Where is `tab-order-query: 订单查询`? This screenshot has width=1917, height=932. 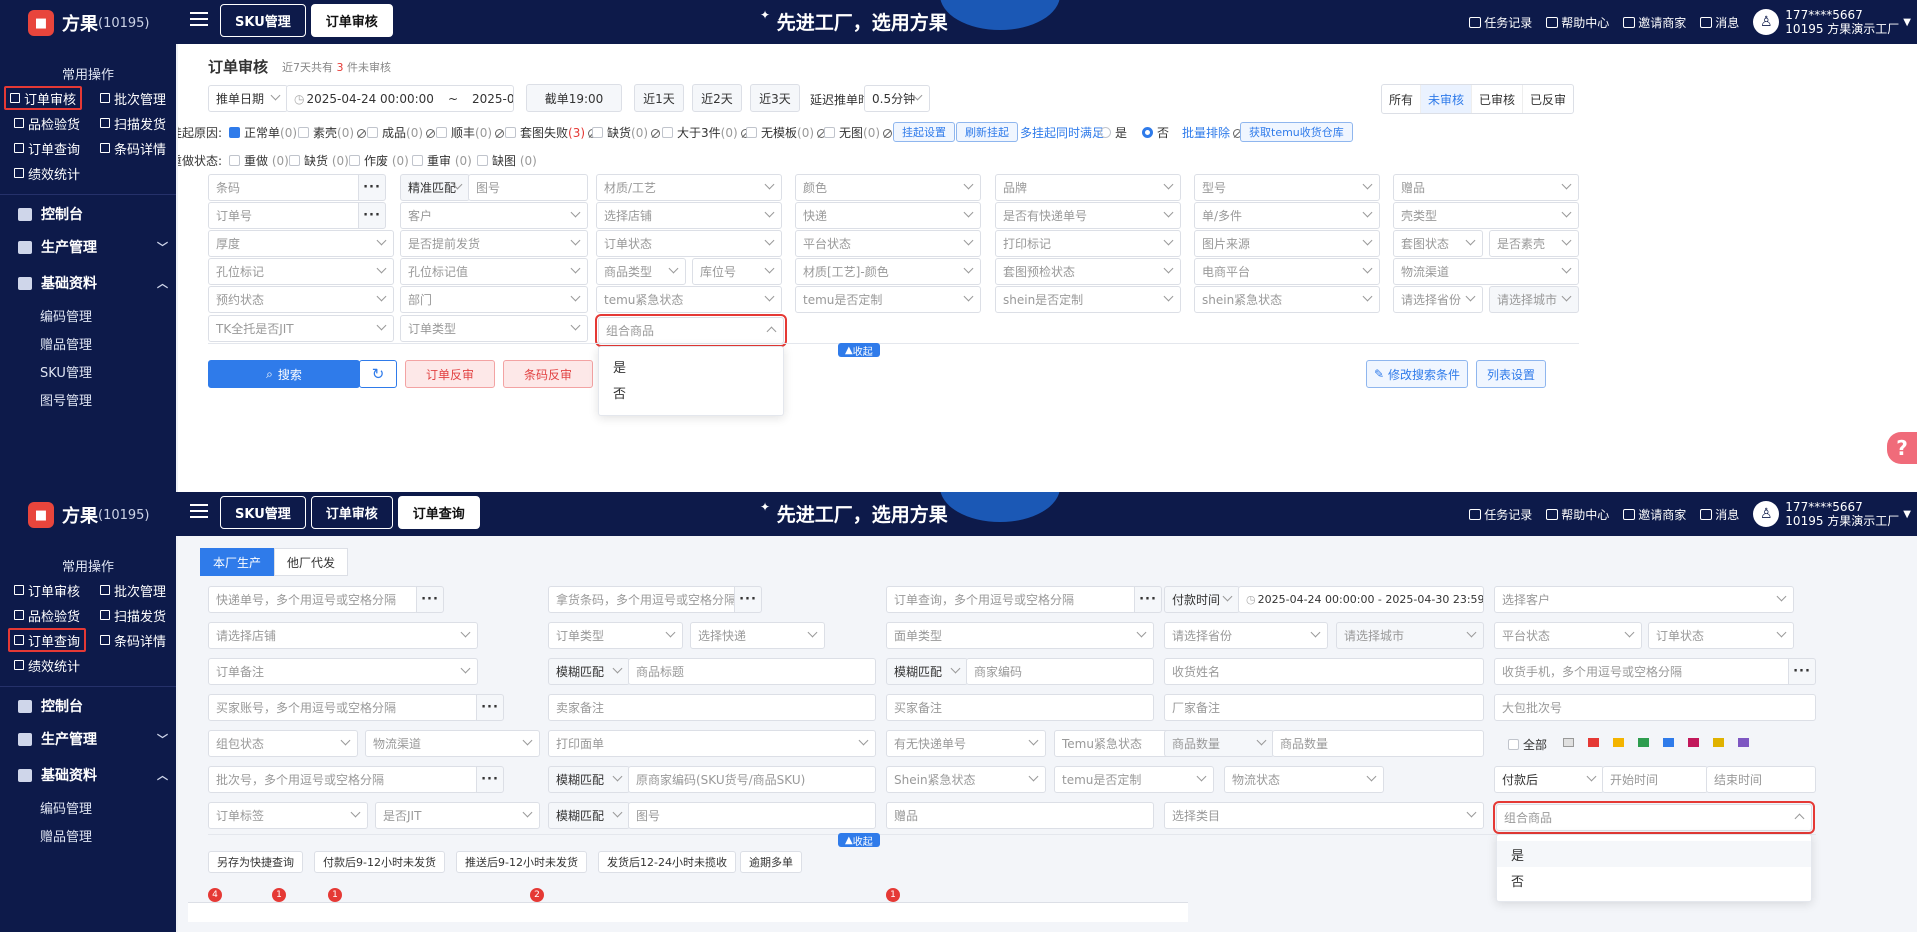
tab-order-query: 订单查询 is located at coordinates (438, 512).